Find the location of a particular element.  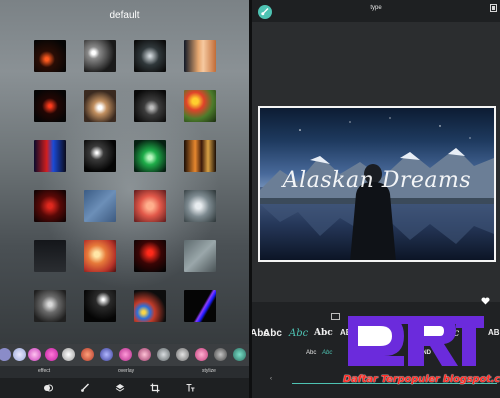

filter-label-effect: effect is located at coordinates (44, 371).